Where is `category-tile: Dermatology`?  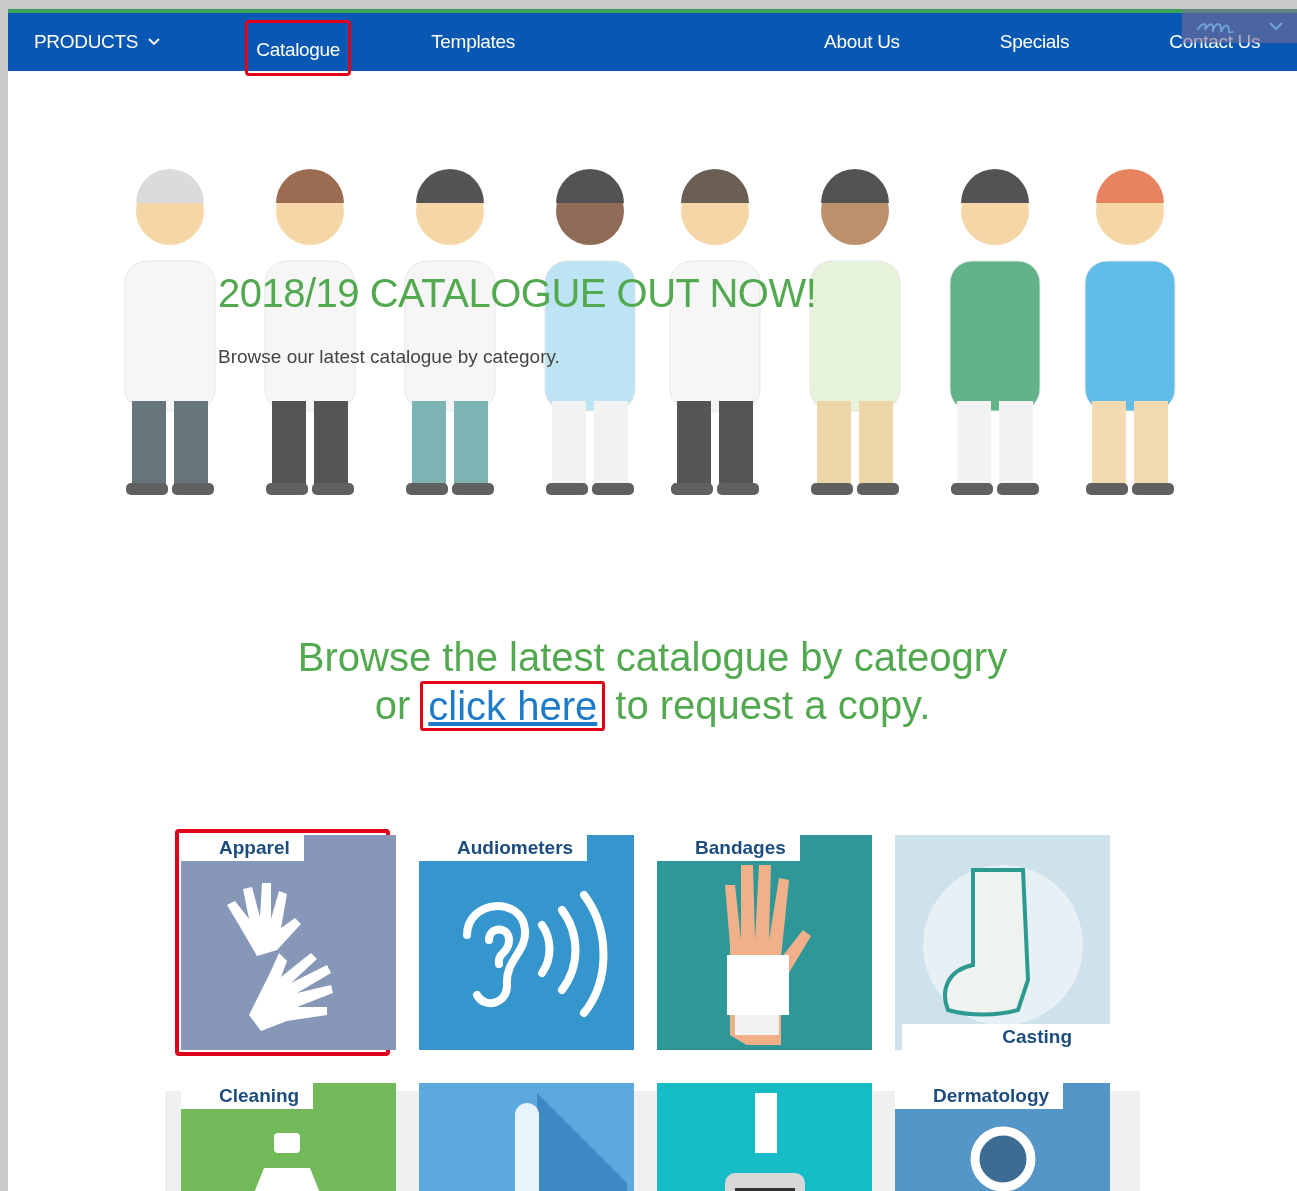
category-tile: Dermatology is located at coordinates (1002, 1137).